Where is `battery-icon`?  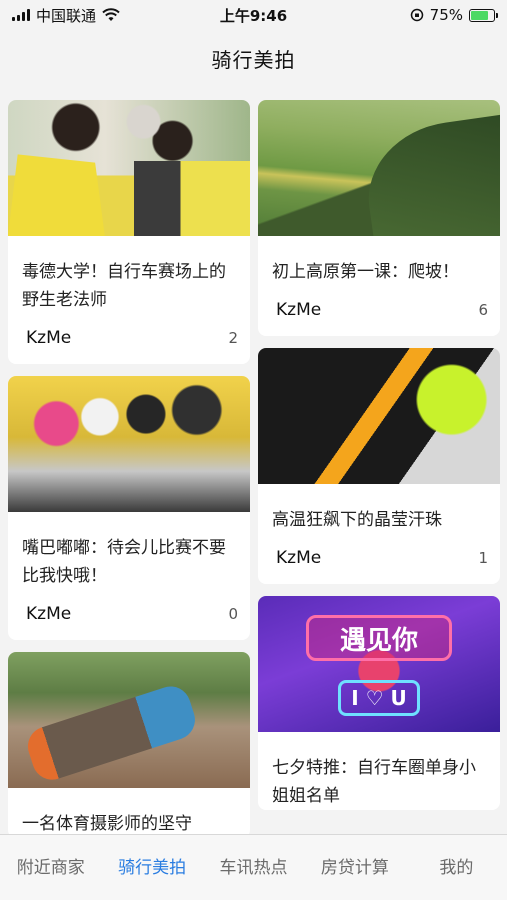 battery-icon is located at coordinates (483, 15).